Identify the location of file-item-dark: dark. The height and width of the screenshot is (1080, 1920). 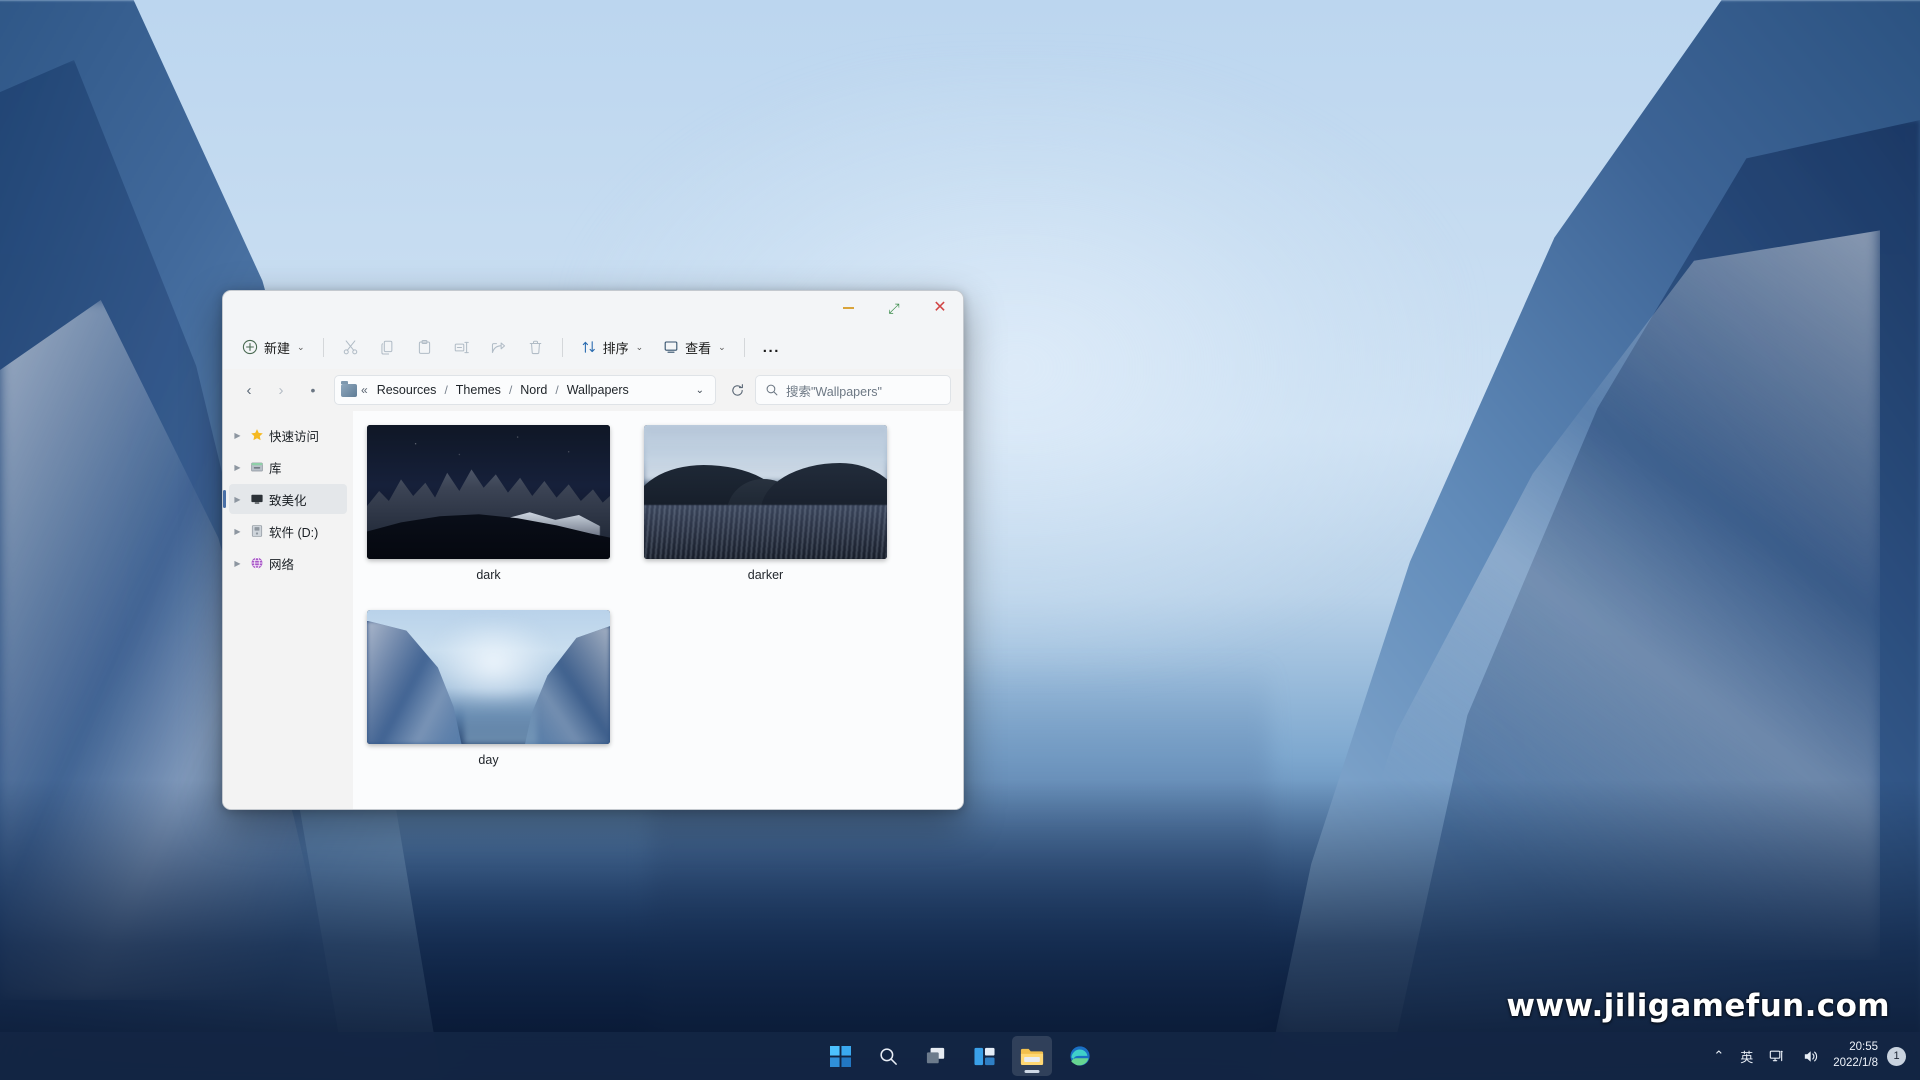
(488, 503).